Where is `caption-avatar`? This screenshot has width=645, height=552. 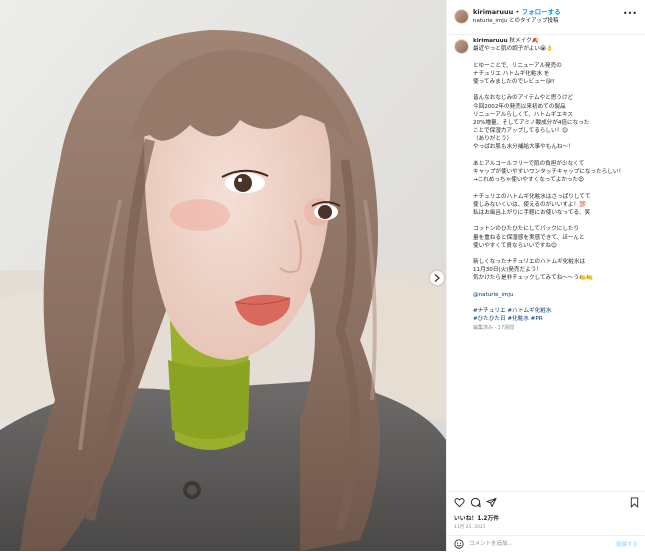 caption-avatar is located at coordinates (461, 46).